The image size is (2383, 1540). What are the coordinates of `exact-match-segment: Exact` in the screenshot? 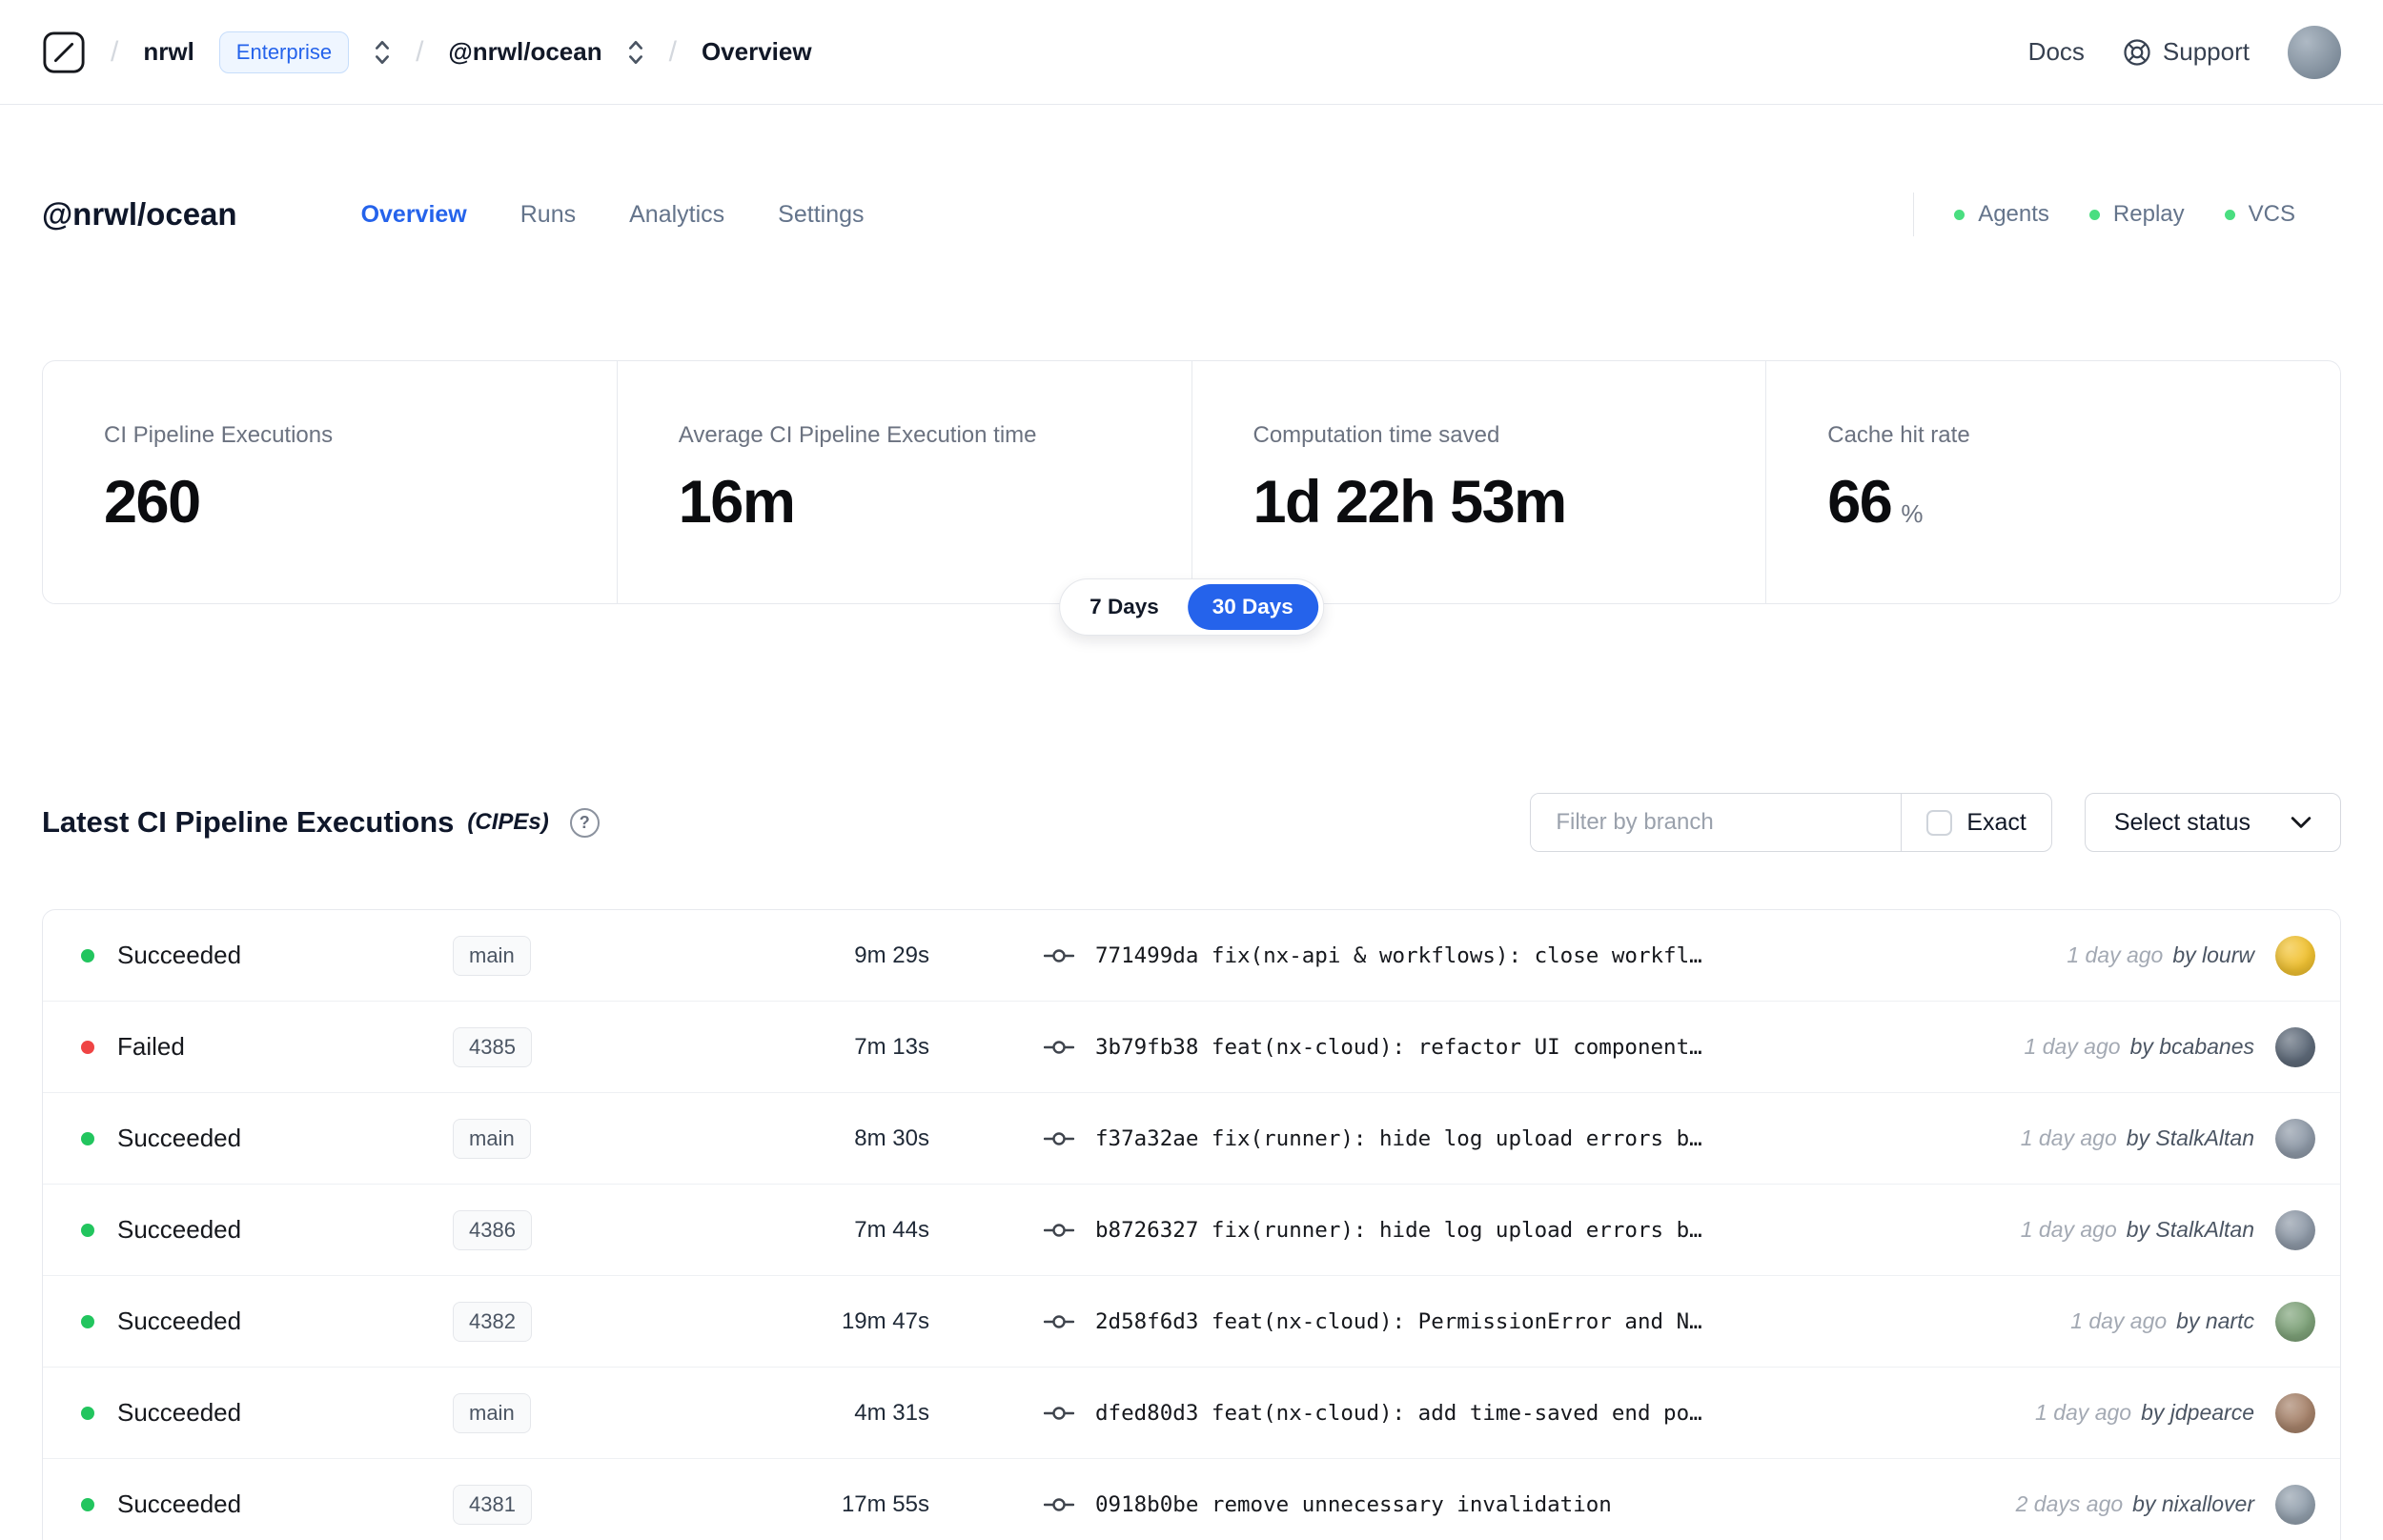 It's located at (1976, 822).